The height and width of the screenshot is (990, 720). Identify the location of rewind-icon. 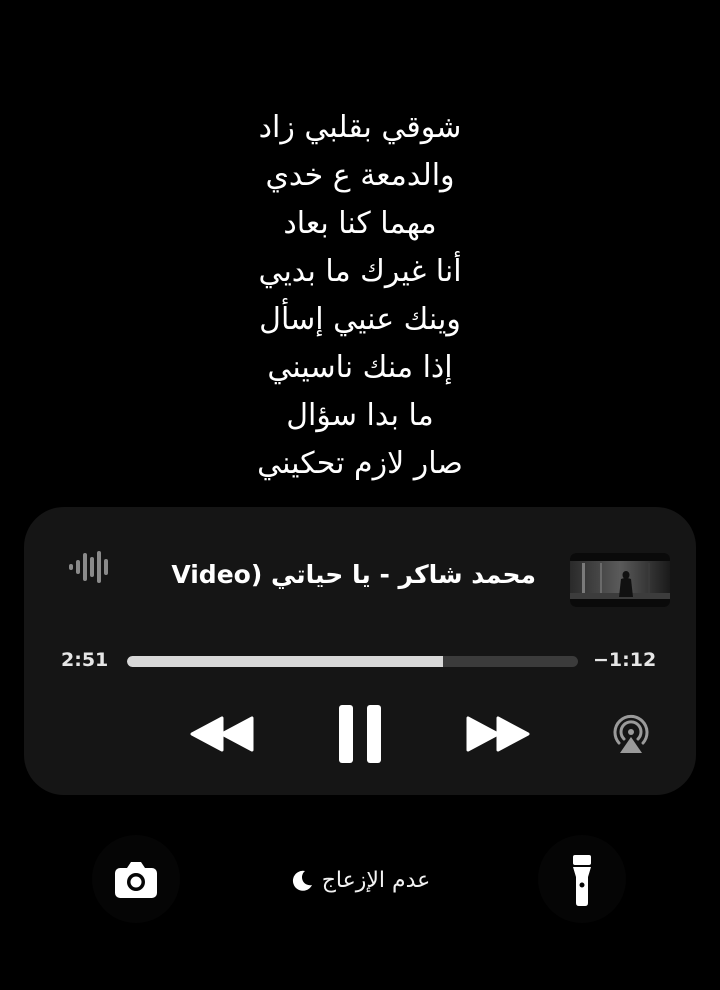
(222, 734).